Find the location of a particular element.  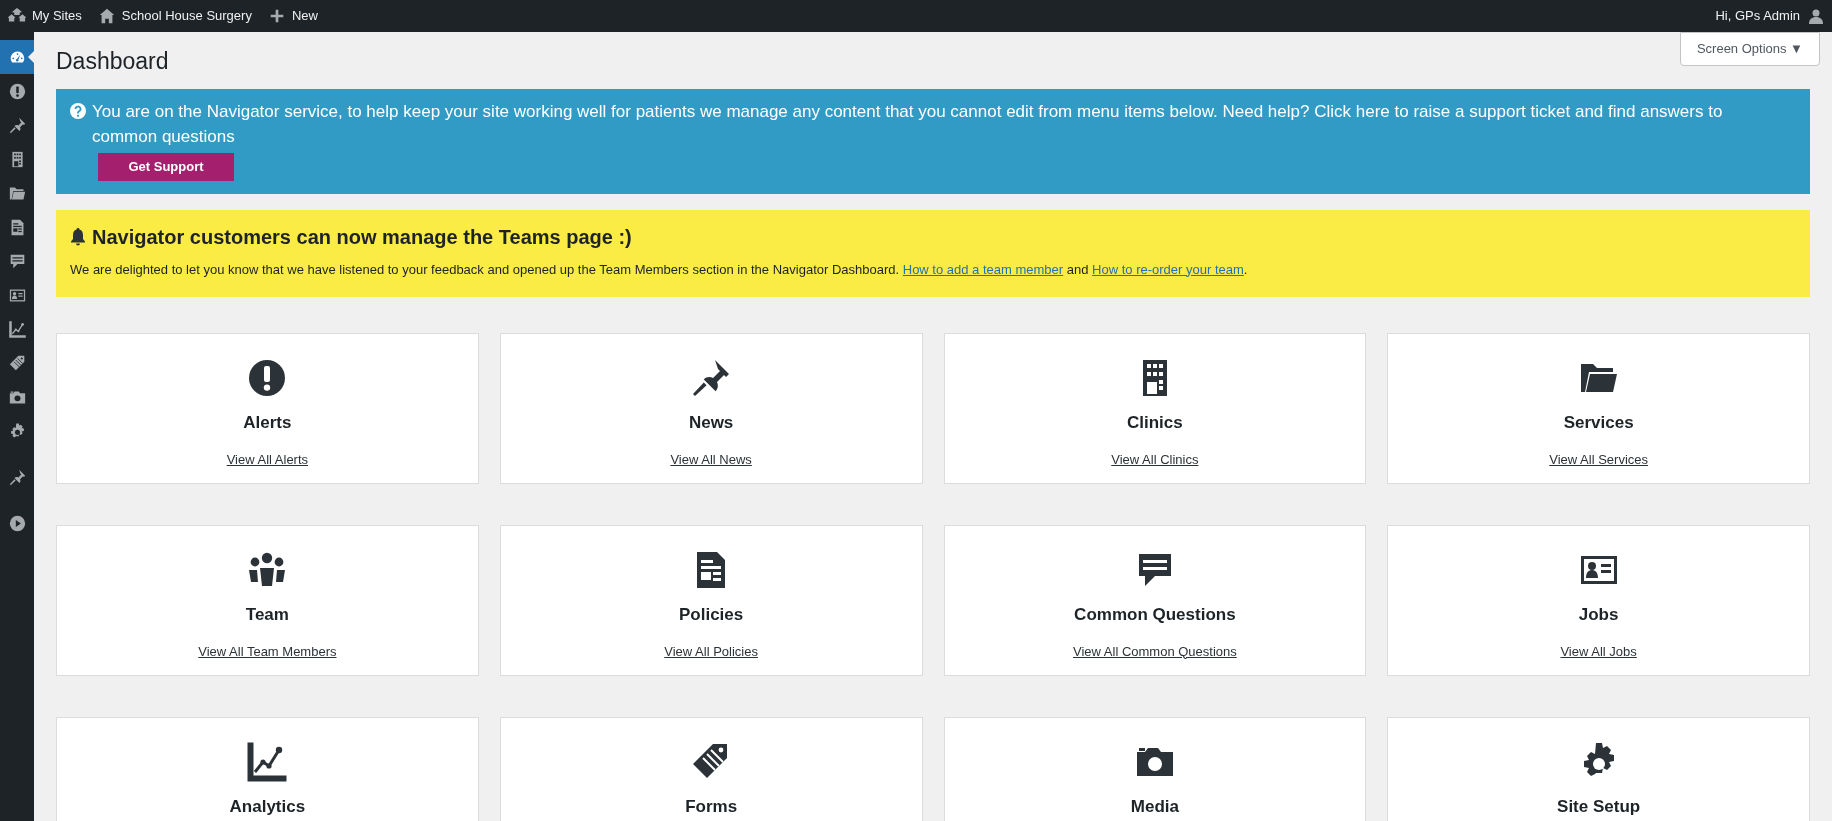

bell-icon is located at coordinates (78, 236).